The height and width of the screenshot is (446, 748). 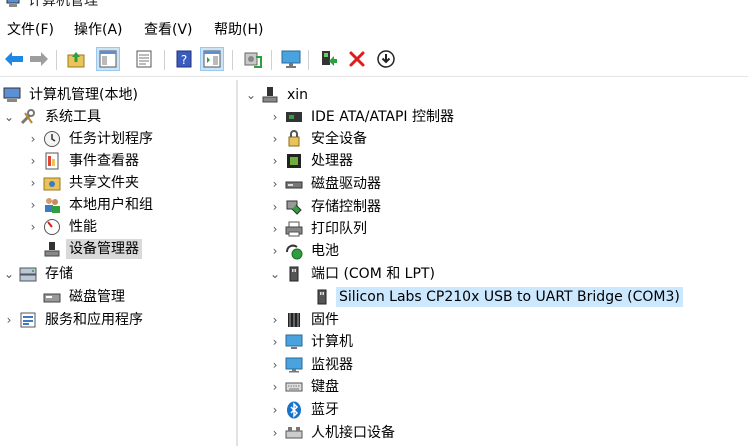 I want to click on enable-device-icon, so click(x=329, y=58).